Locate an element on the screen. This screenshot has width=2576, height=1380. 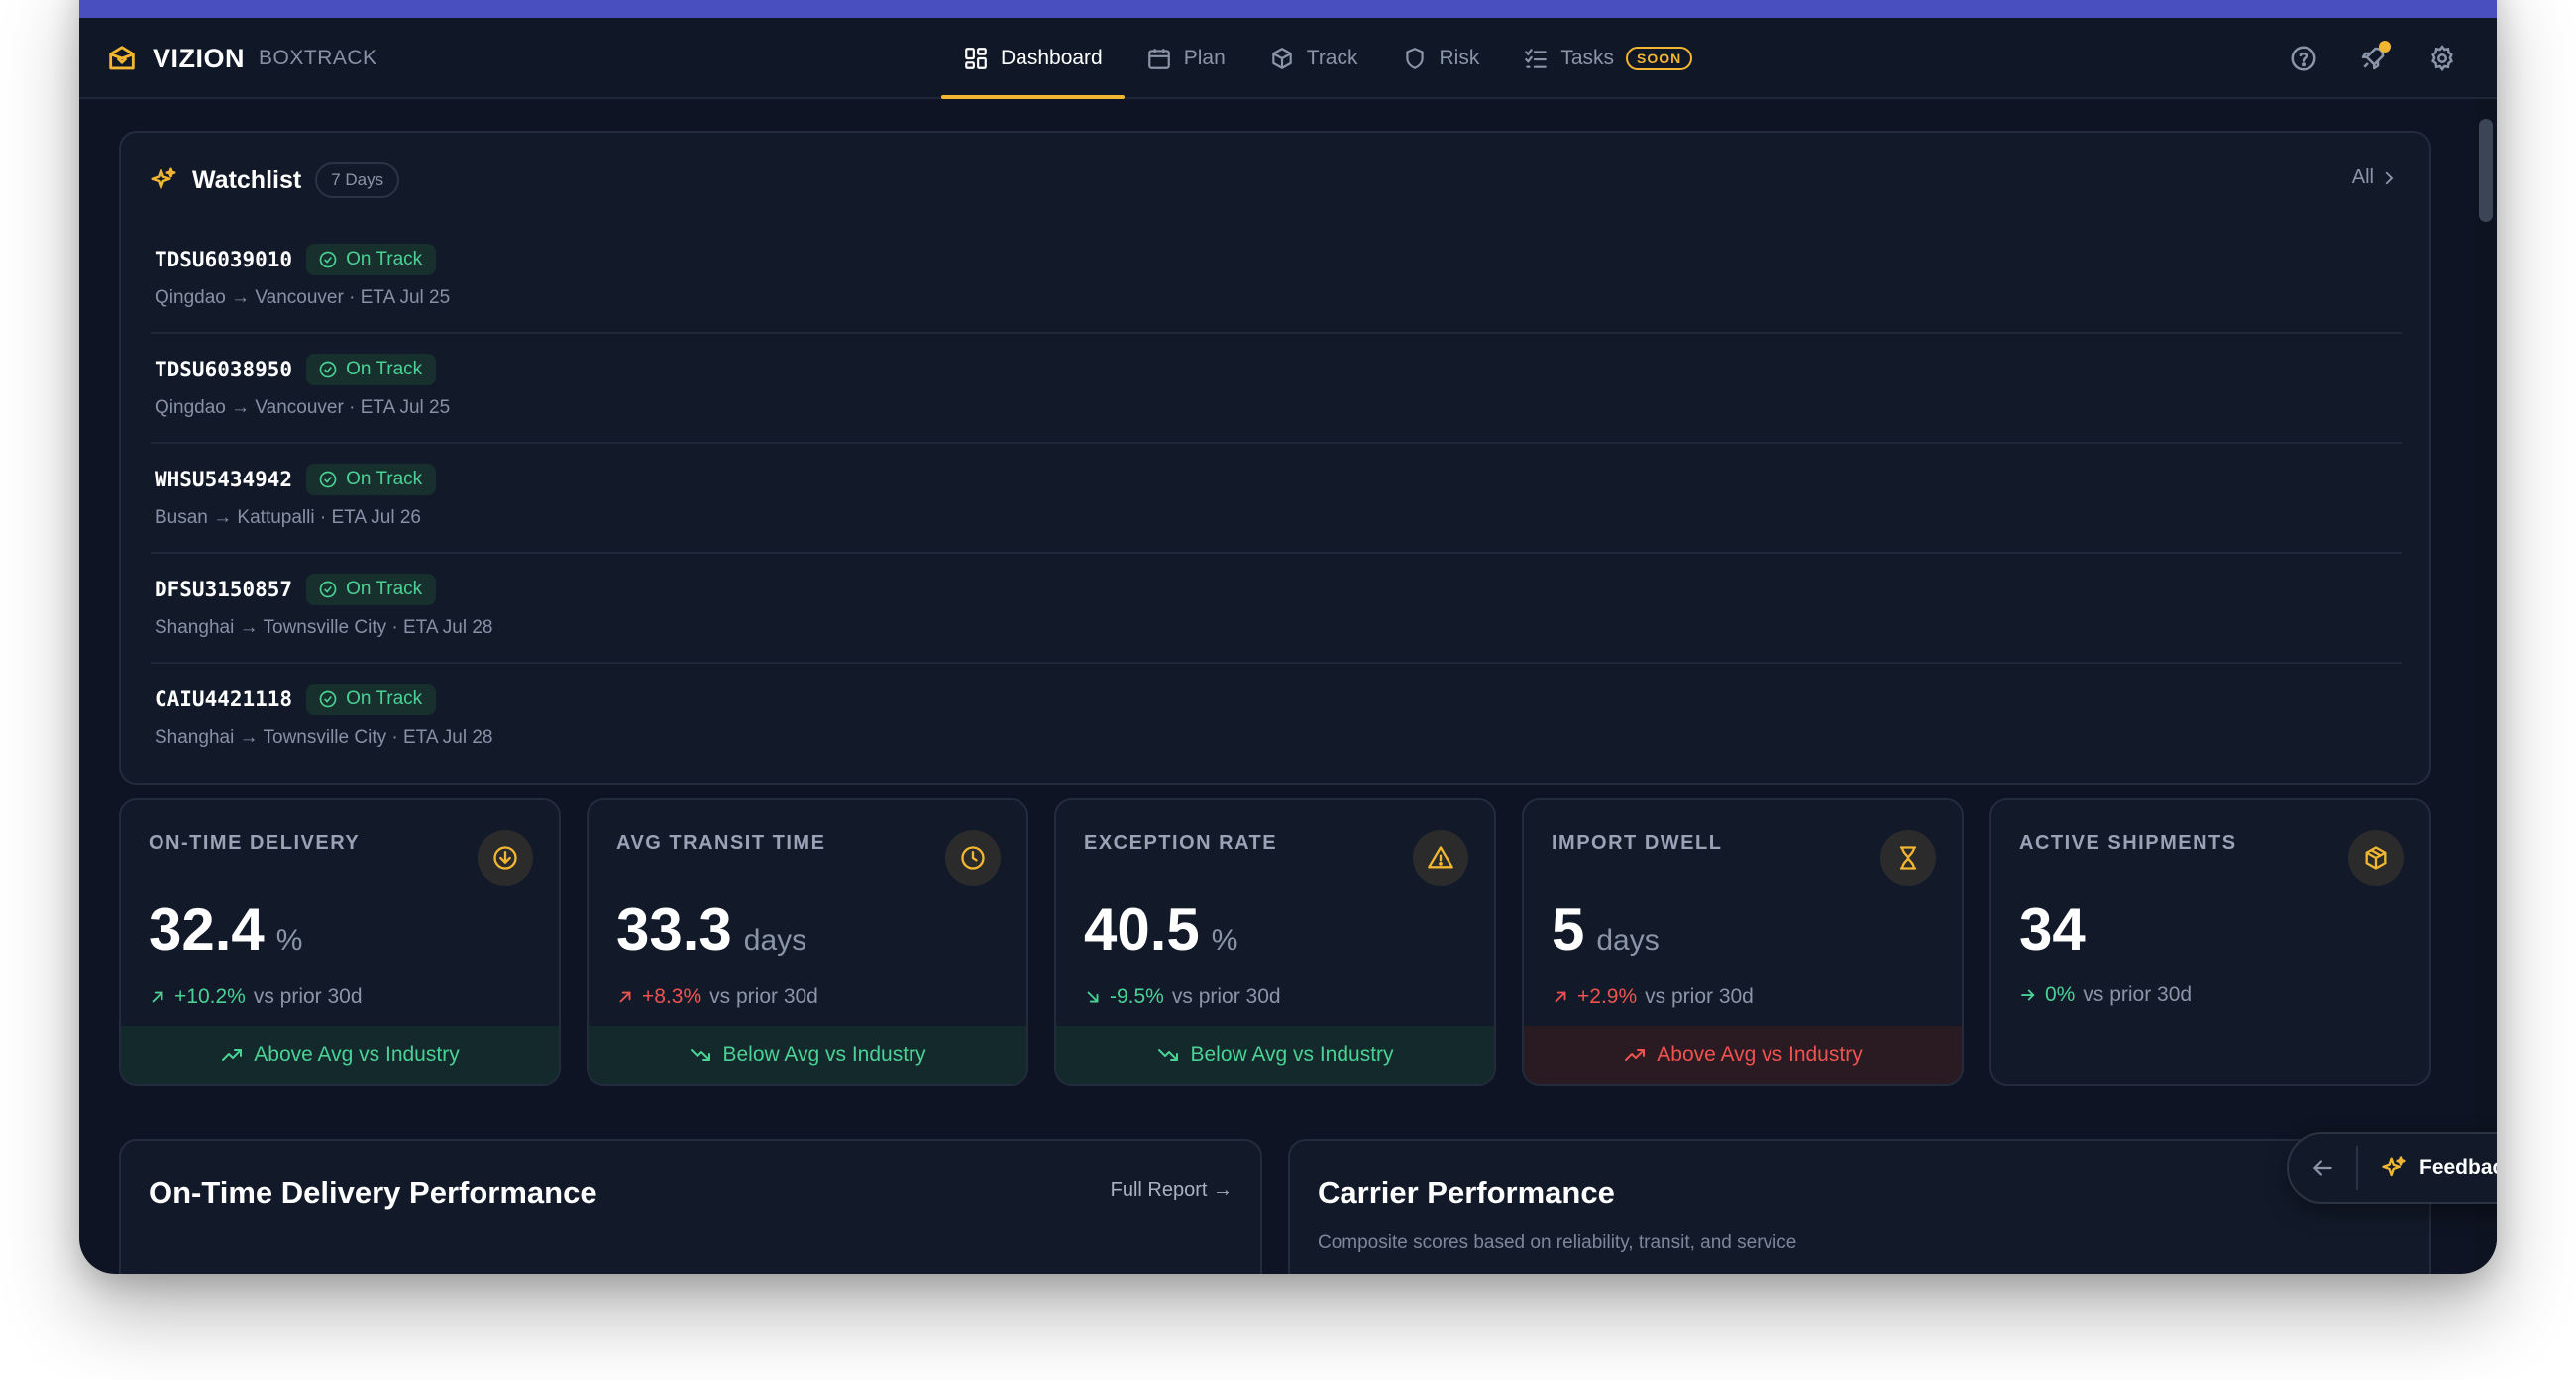
watchlist-range-badge: 7 Days is located at coordinates (357, 180).